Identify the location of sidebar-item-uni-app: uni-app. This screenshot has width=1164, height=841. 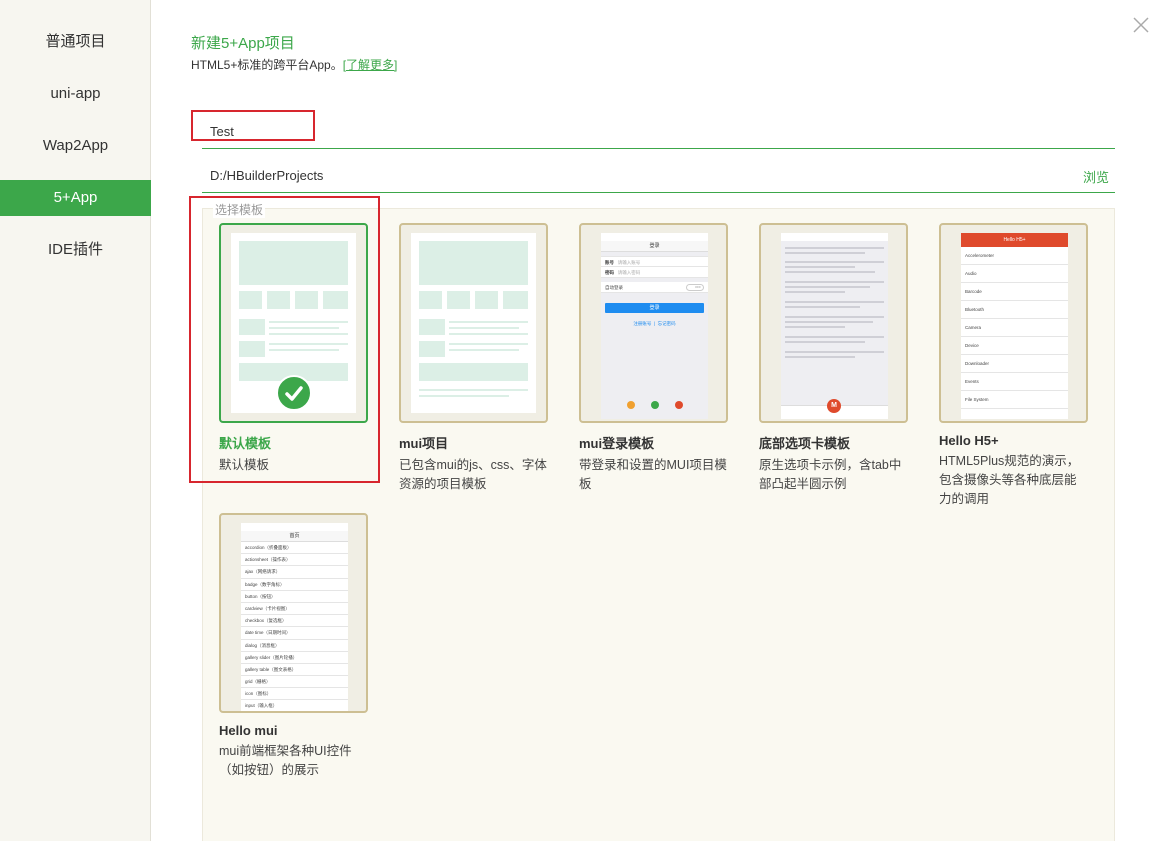
(75, 94).